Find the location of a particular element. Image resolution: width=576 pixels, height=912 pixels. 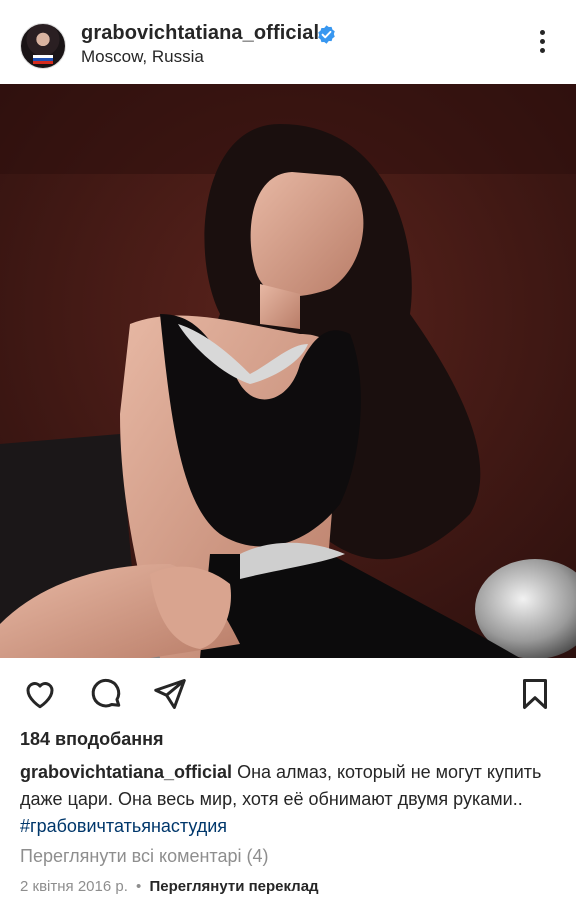

post-date: 2 квітня 2016 р. is located at coordinates (74, 886).